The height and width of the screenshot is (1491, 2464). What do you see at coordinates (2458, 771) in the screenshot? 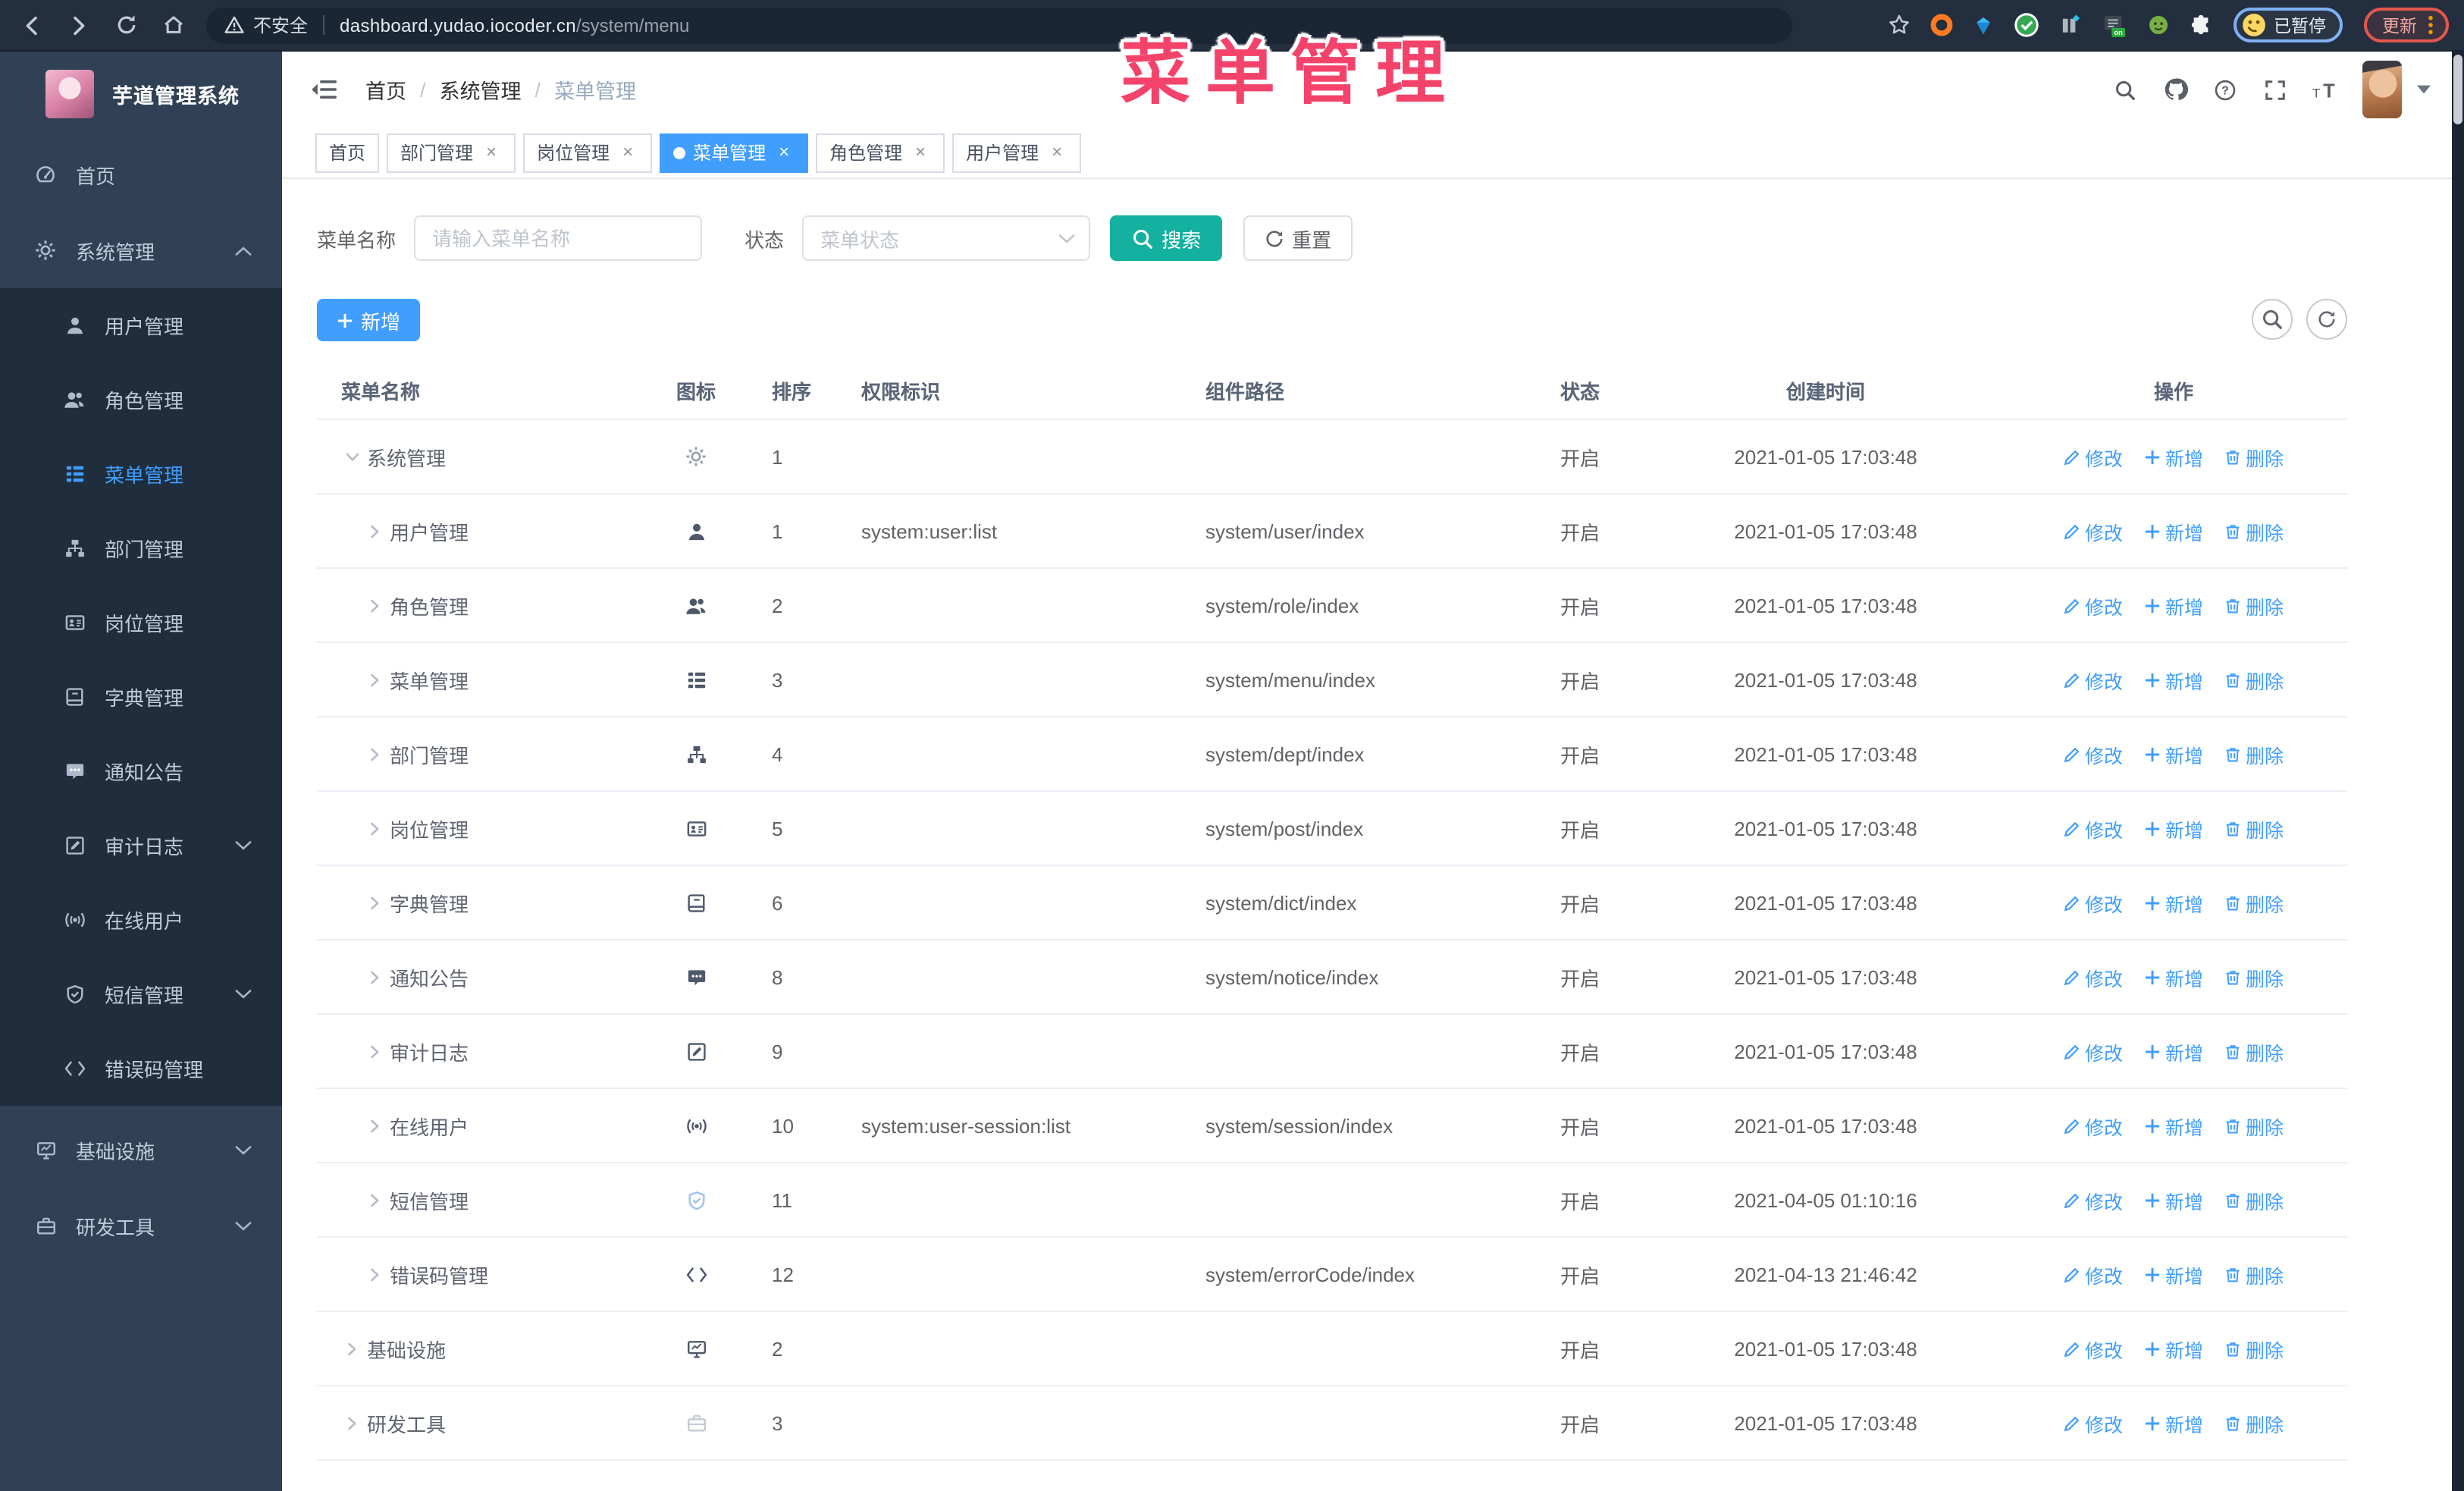
I see `page-scrollbar` at bounding box center [2458, 771].